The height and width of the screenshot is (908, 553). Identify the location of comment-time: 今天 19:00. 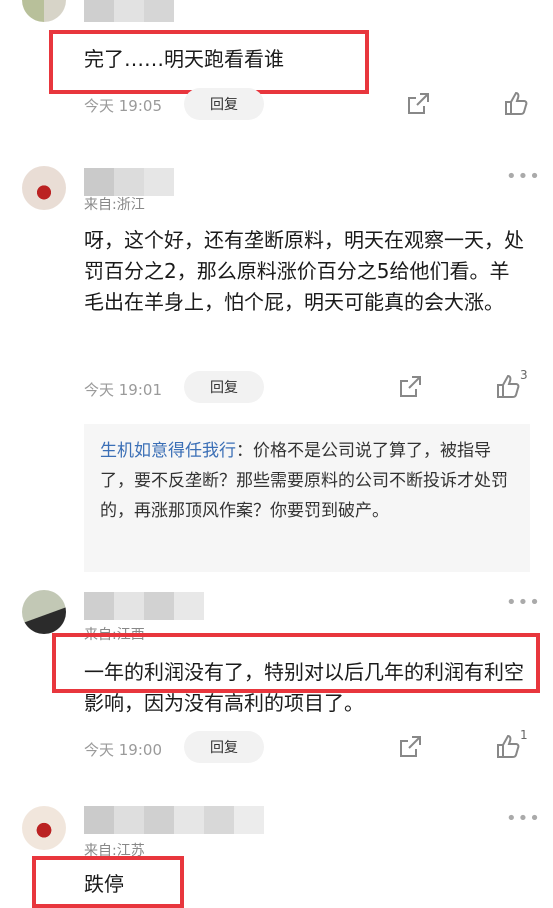
(123, 750).